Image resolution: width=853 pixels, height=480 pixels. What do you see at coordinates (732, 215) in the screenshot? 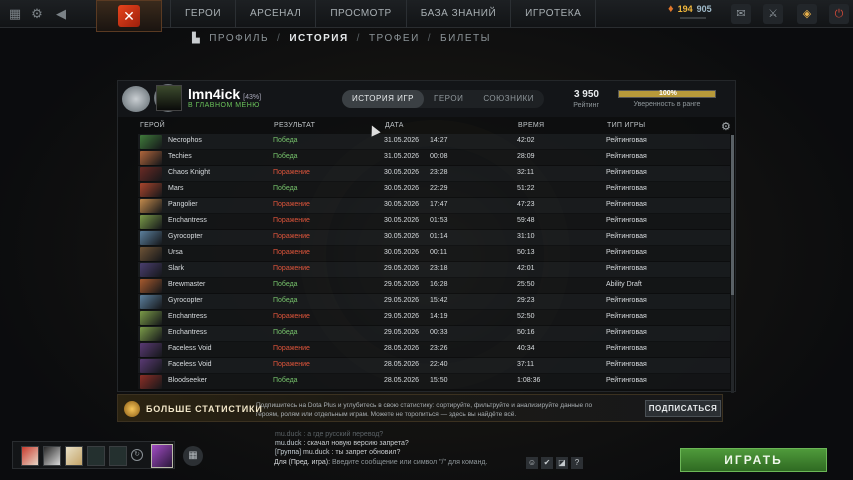
I see `scroll-thumb` at bounding box center [732, 215].